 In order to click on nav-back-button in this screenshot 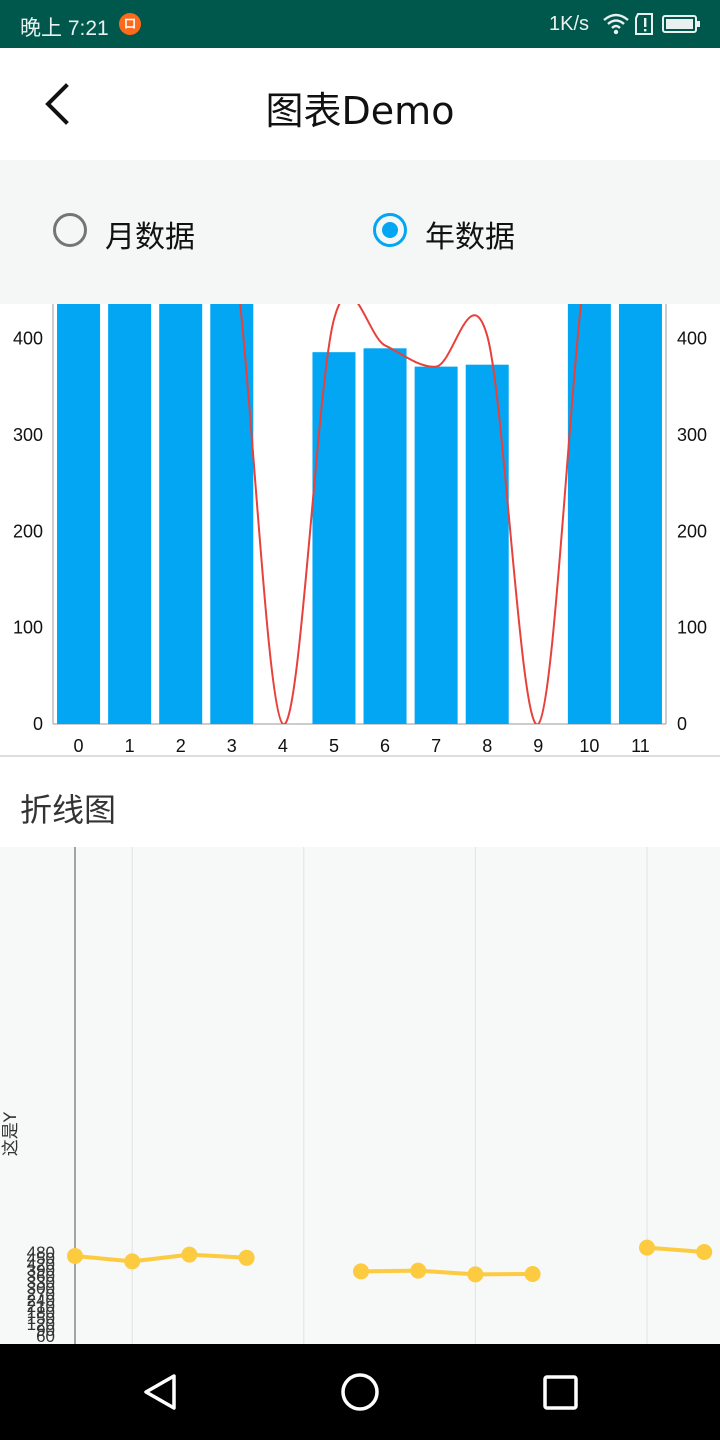, I will do `click(160, 1392)`.